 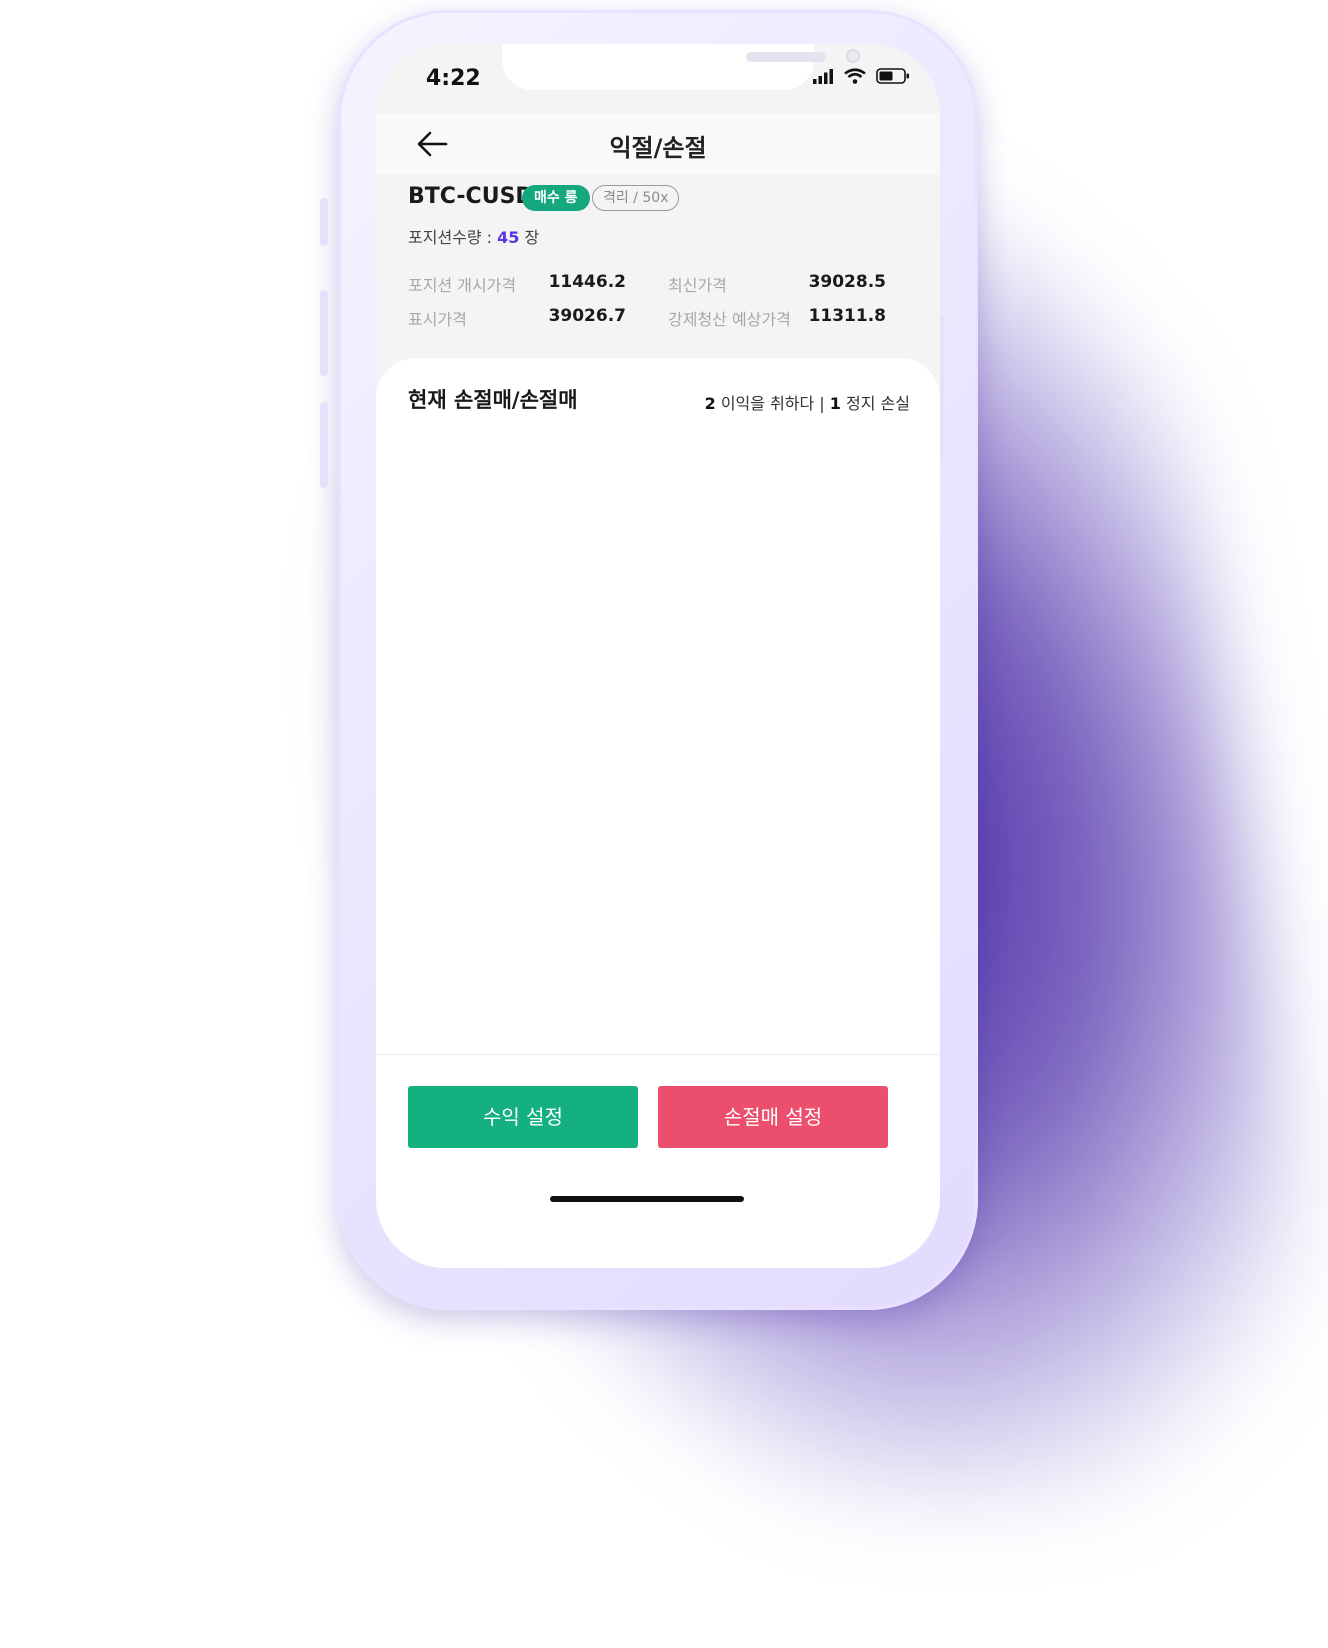 I want to click on tp-count: 2, so click(x=710, y=403).